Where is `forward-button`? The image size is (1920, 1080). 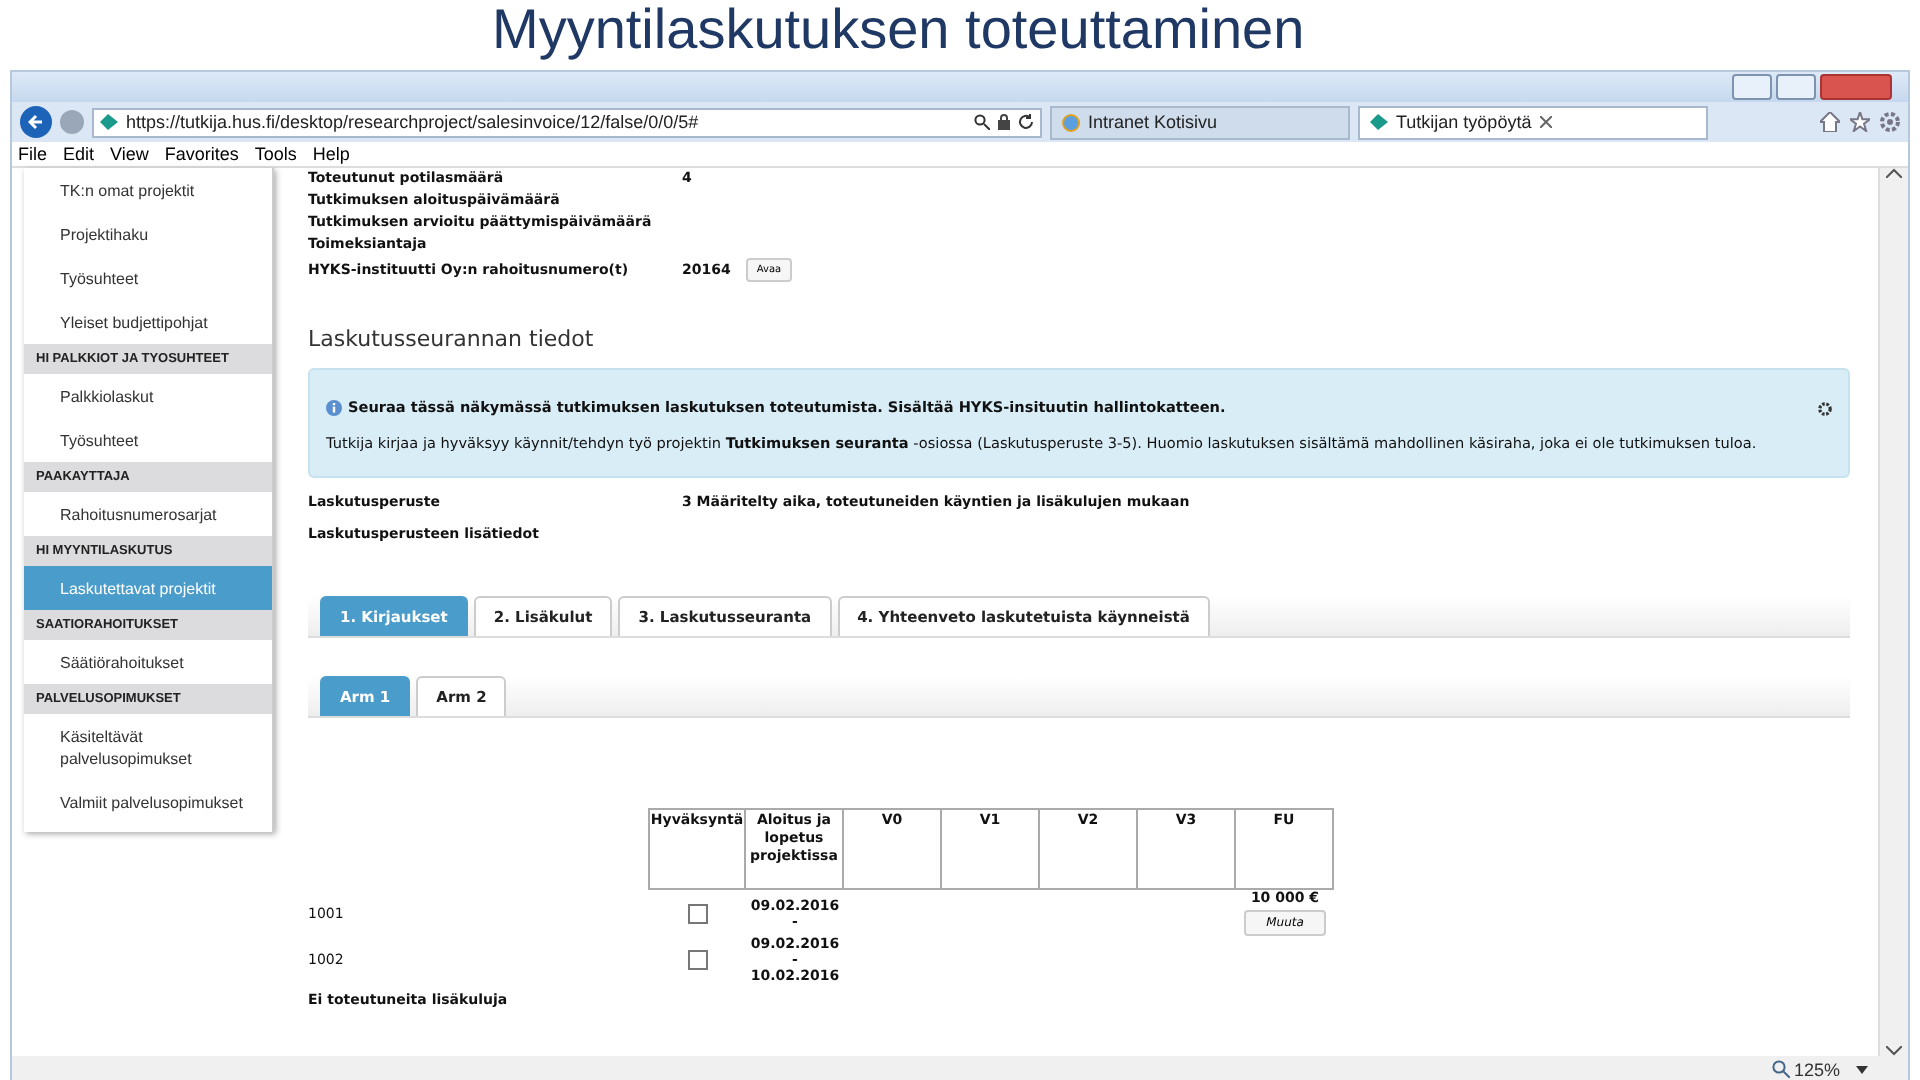
forward-button is located at coordinates (72, 122).